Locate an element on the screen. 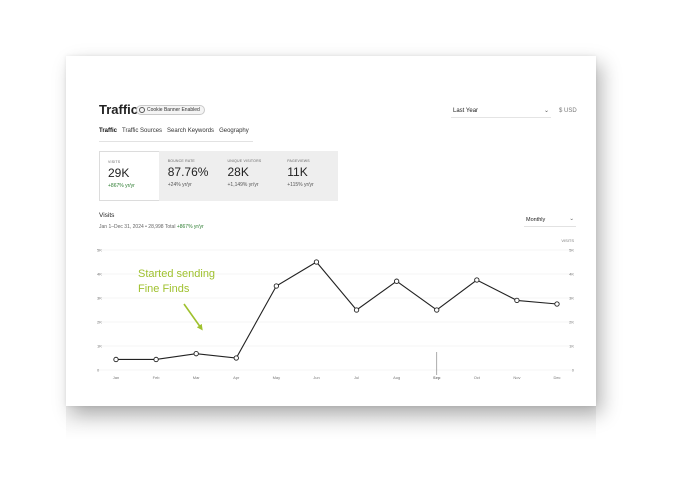 This screenshot has width=700, height=500. x-tick-label: Jul is located at coordinates (356, 377).